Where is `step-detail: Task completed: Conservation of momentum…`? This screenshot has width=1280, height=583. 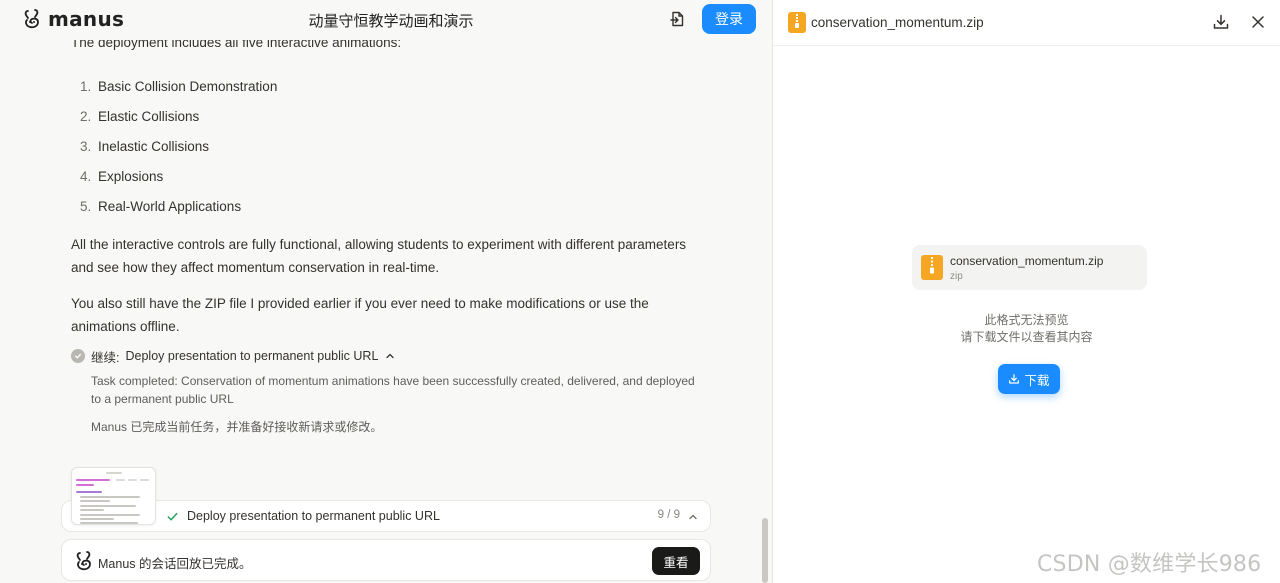
step-detail: Task completed: Conservation of momentum… is located at coordinates (393, 390).